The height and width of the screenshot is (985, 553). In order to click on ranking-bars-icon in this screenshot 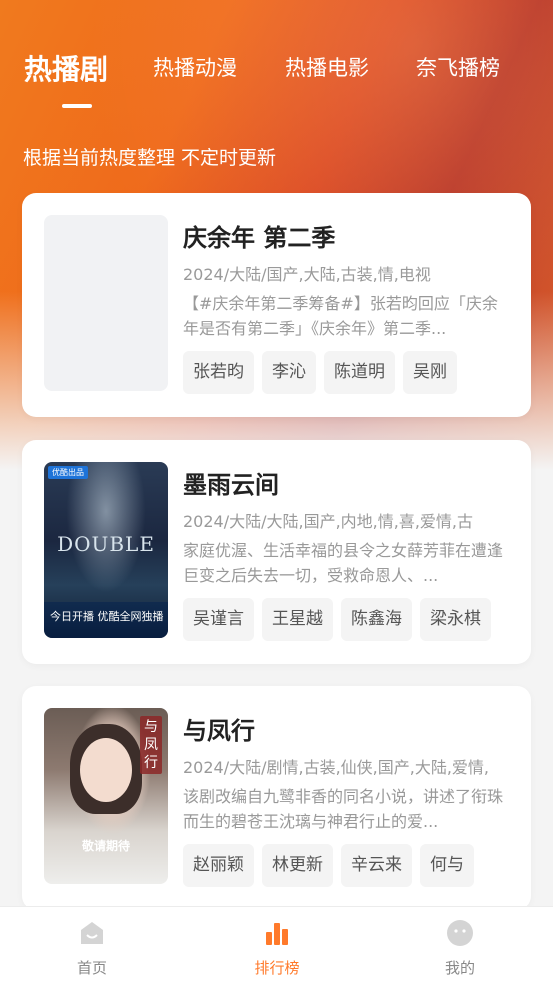, I will do `click(277, 934)`.